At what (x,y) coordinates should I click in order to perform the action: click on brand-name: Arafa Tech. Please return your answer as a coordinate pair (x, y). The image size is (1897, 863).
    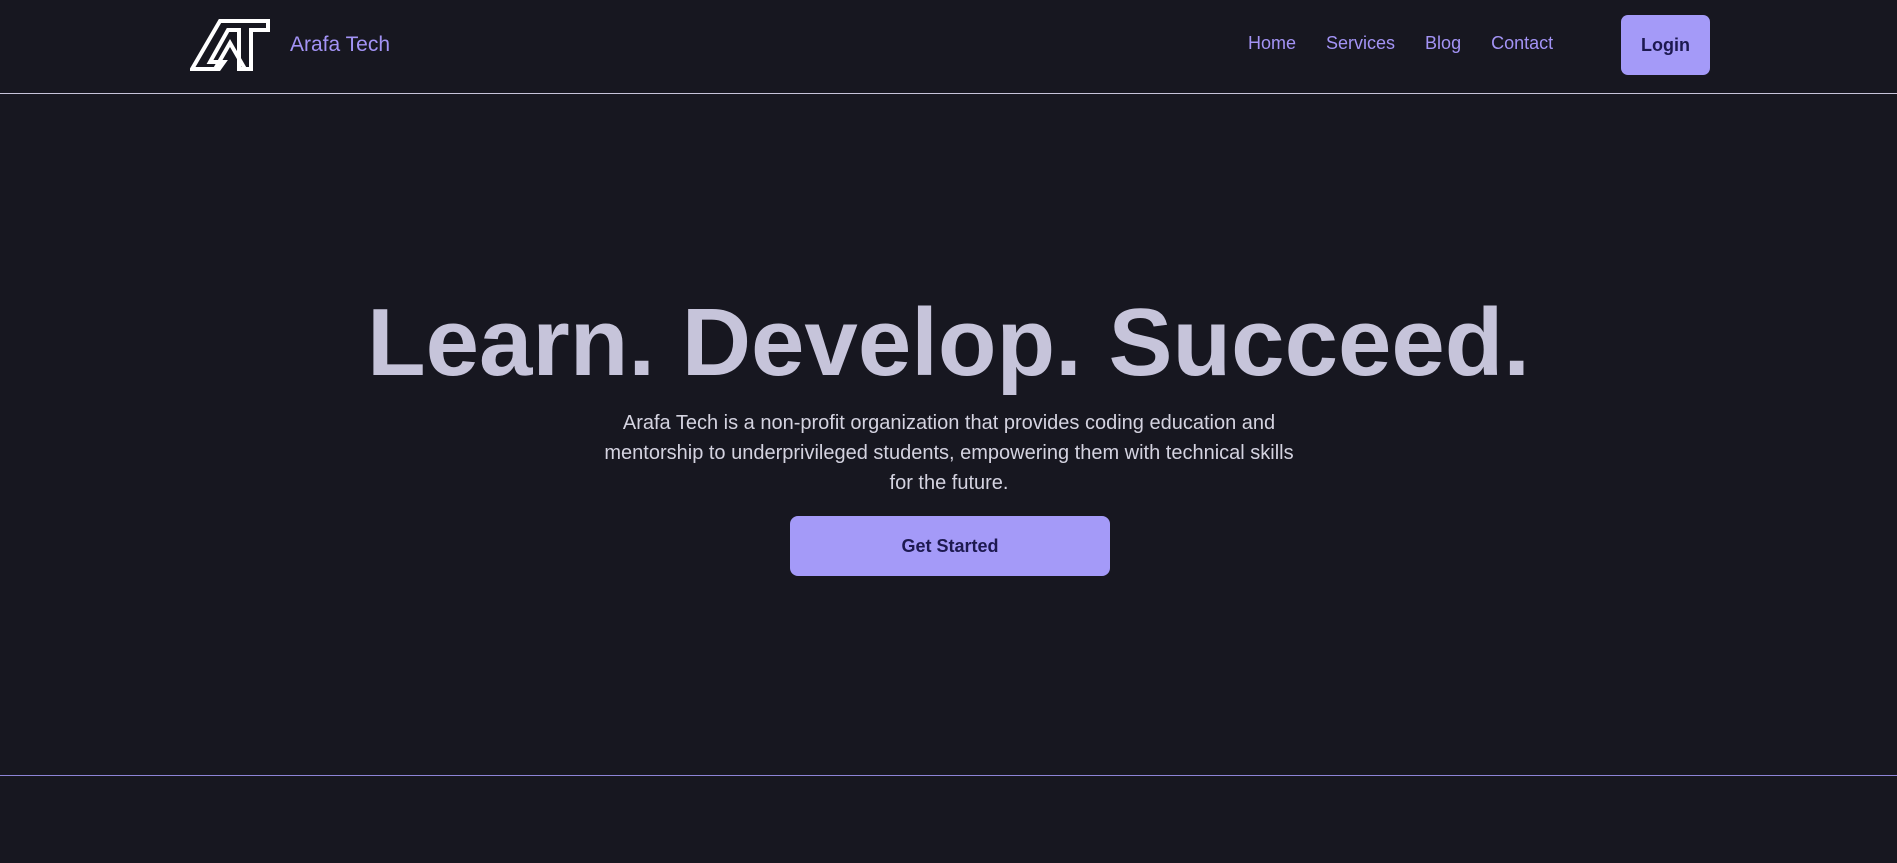
    Looking at the image, I should click on (340, 44).